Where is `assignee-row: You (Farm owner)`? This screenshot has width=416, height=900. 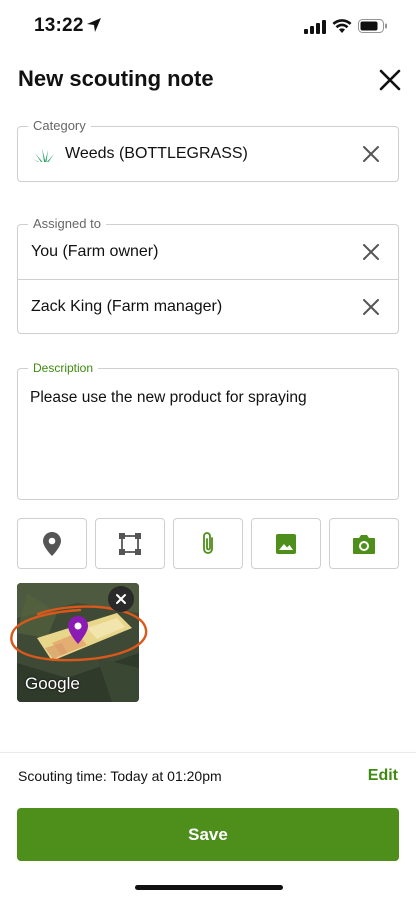 assignee-row: You (Farm owner) is located at coordinates (208, 252).